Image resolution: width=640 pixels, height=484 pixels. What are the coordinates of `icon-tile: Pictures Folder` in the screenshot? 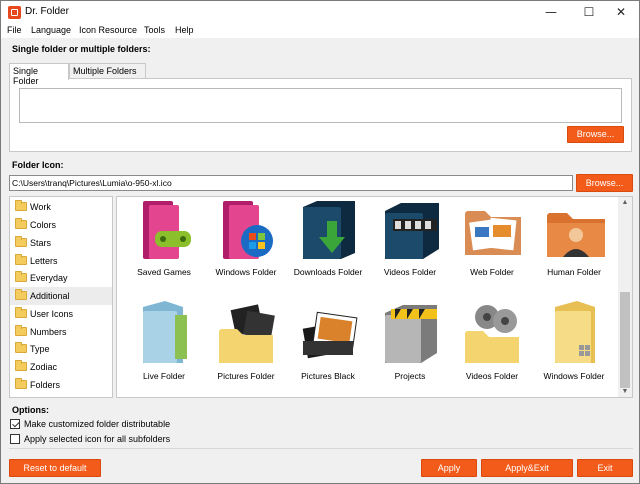 It's located at (246, 348).